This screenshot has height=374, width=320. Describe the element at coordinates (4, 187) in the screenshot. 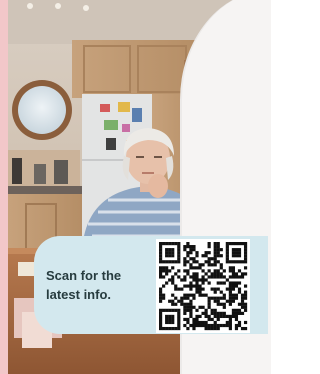

I see `side-accent-strip` at that location.